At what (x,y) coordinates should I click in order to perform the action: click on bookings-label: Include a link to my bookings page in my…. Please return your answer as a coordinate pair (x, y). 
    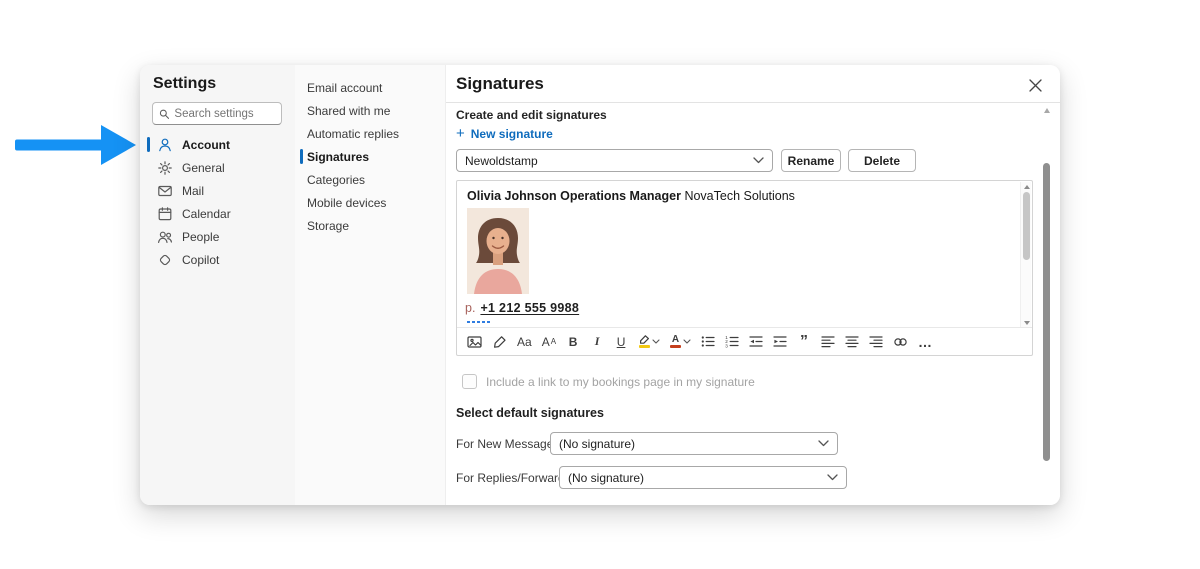
    Looking at the image, I should click on (620, 381).